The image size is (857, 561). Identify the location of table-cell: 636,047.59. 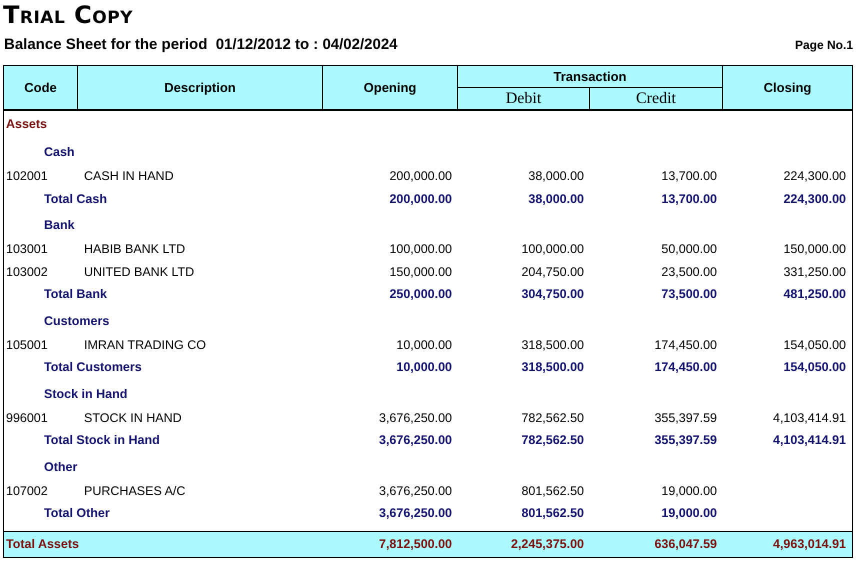
(685, 544).